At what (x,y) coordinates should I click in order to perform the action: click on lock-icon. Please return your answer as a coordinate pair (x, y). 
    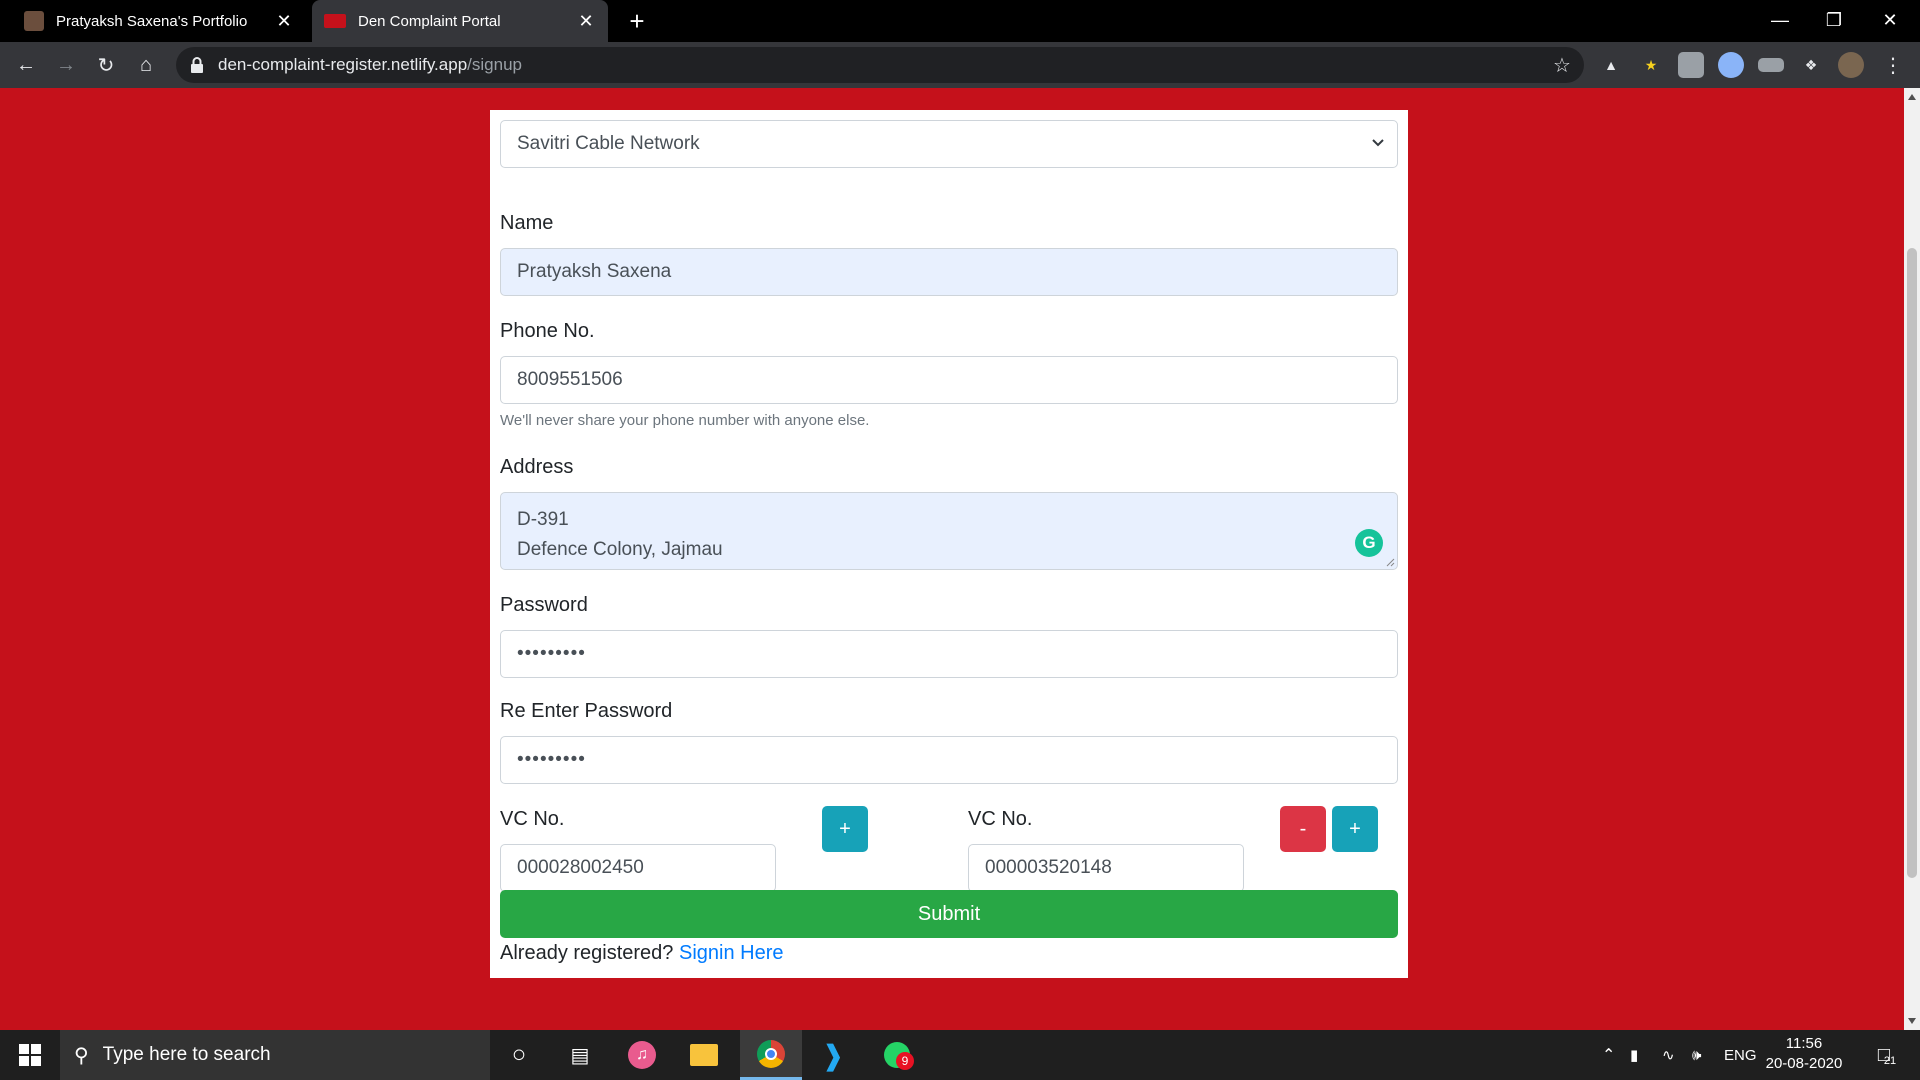
    Looking at the image, I should click on (197, 65).